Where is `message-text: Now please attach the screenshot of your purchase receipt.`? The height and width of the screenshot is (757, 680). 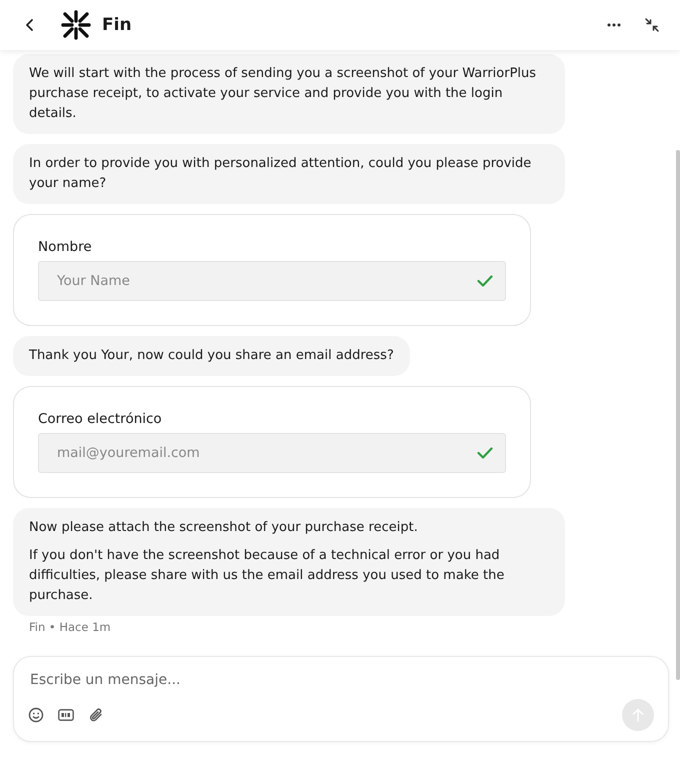 message-text: Now please attach the screenshot of your purchase receipt. is located at coordinates (224, 528).